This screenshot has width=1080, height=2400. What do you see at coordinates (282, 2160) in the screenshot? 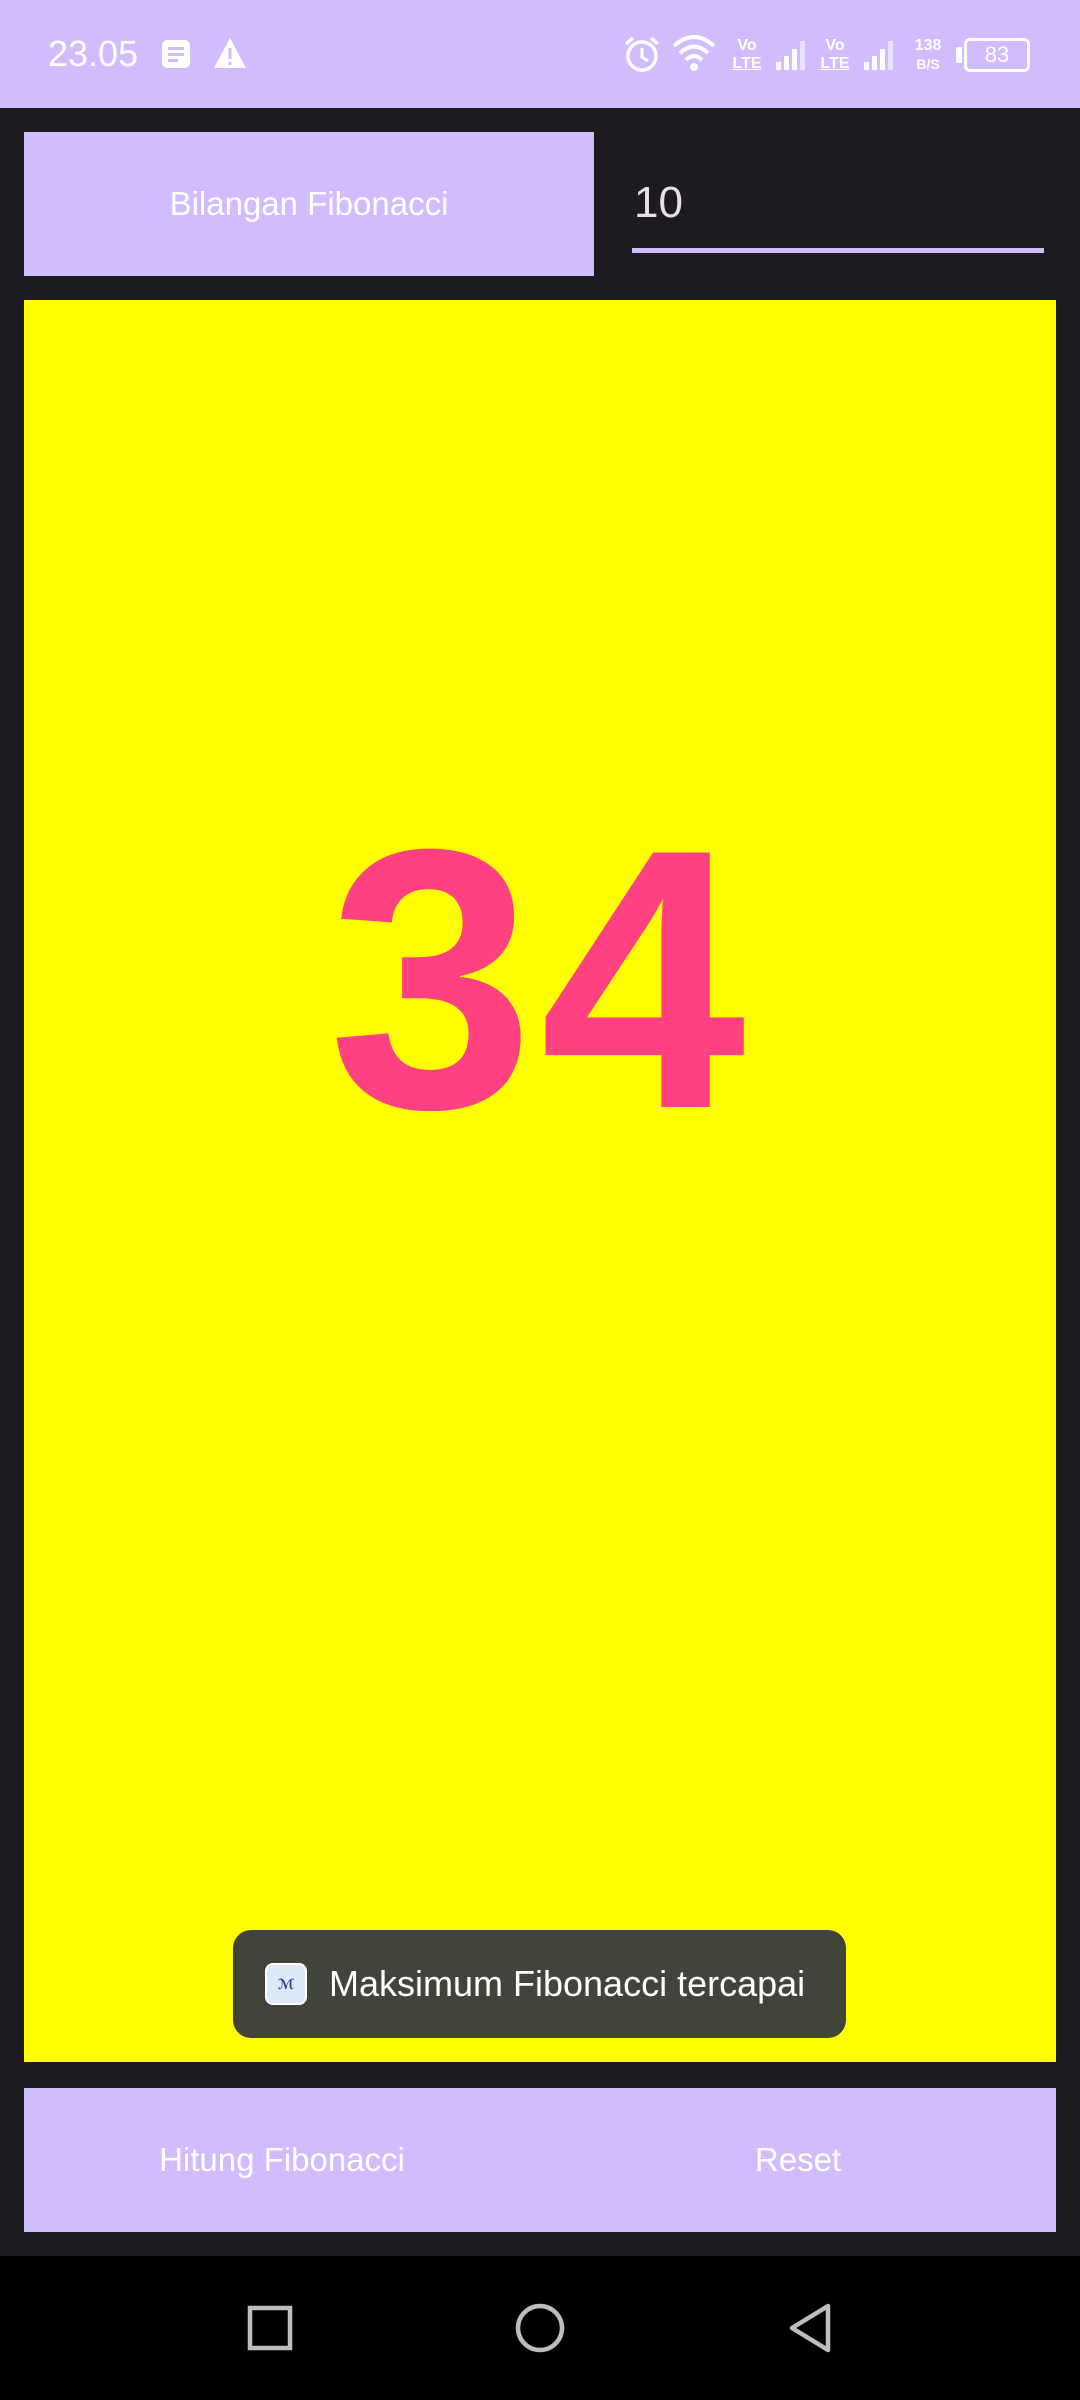
I see `calculate-fibonacci-button: Hitung Fibonacci` at bounding box center [282, 2160].